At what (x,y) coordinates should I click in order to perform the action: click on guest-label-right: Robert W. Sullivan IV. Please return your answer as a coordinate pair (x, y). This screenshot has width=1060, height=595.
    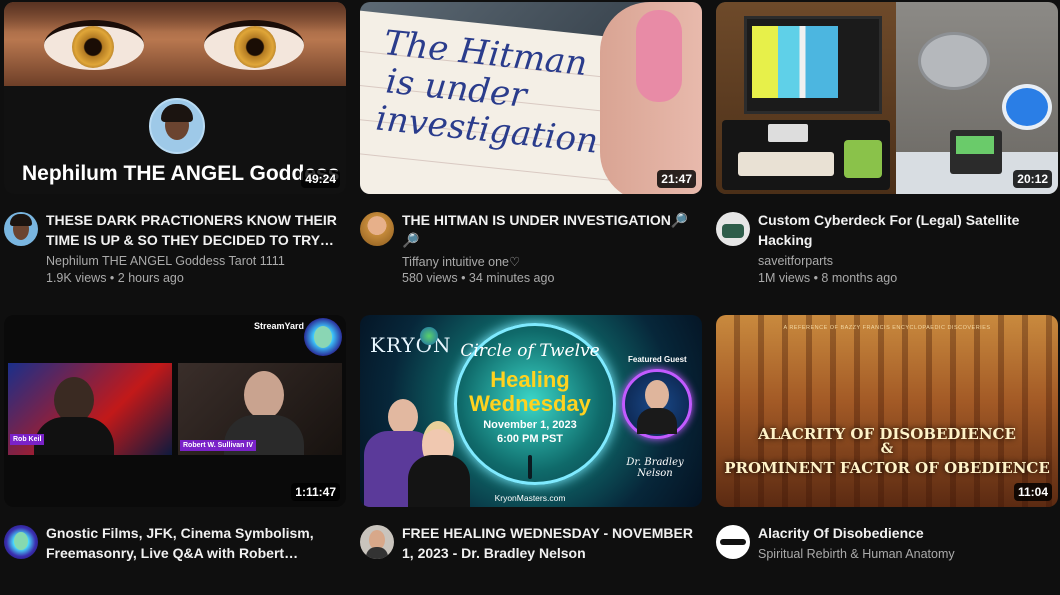
    Looking at the image, I should click on (218, 445).